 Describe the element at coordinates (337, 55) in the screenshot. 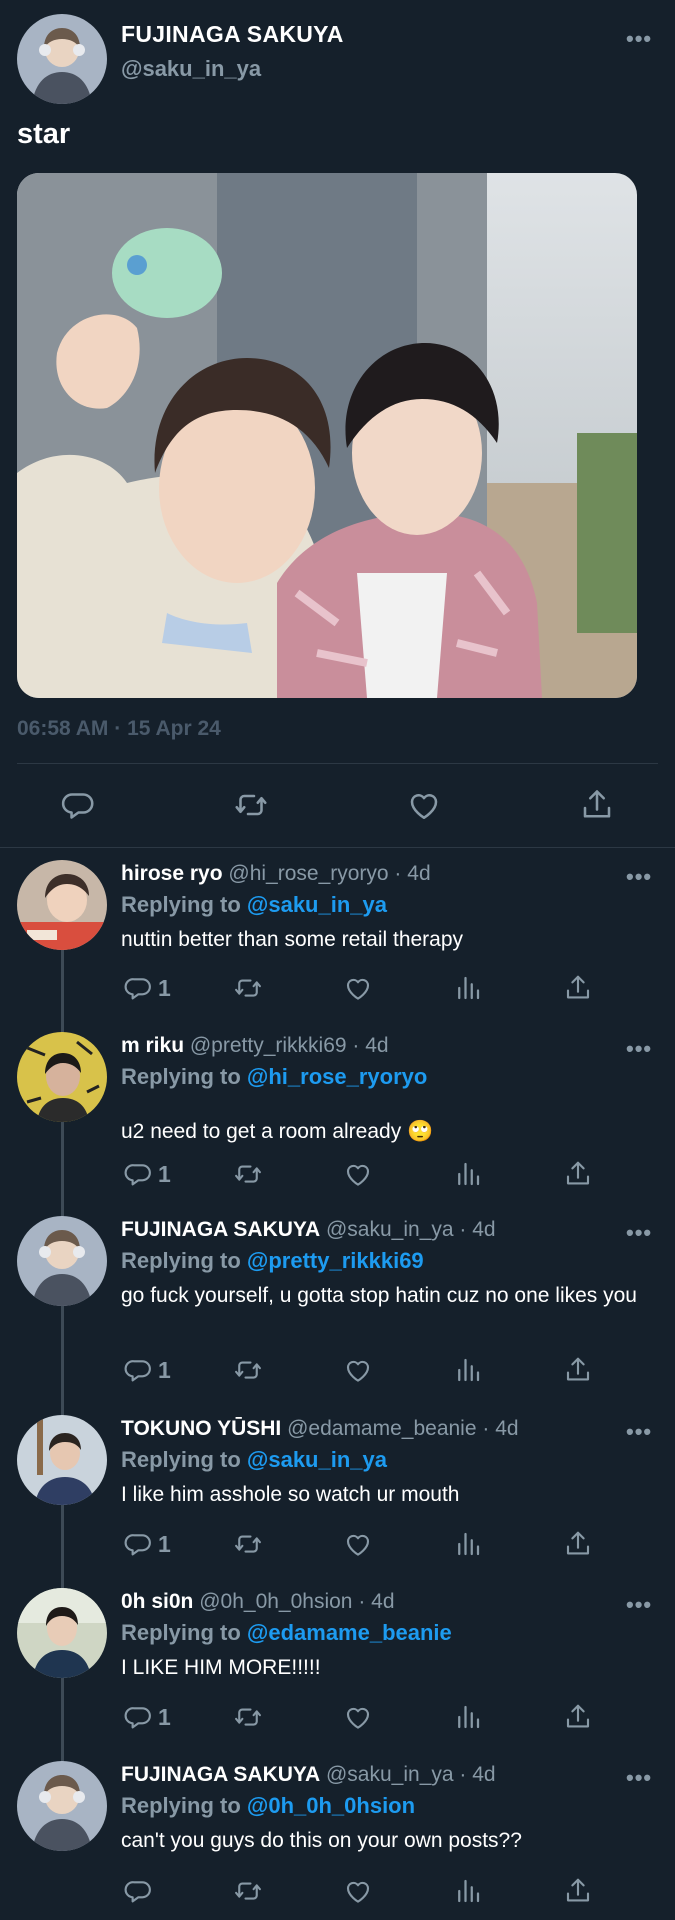

I see `main-tweet-header: FUJINAGA SAKUYA @saku_in_ya •••` at that location.